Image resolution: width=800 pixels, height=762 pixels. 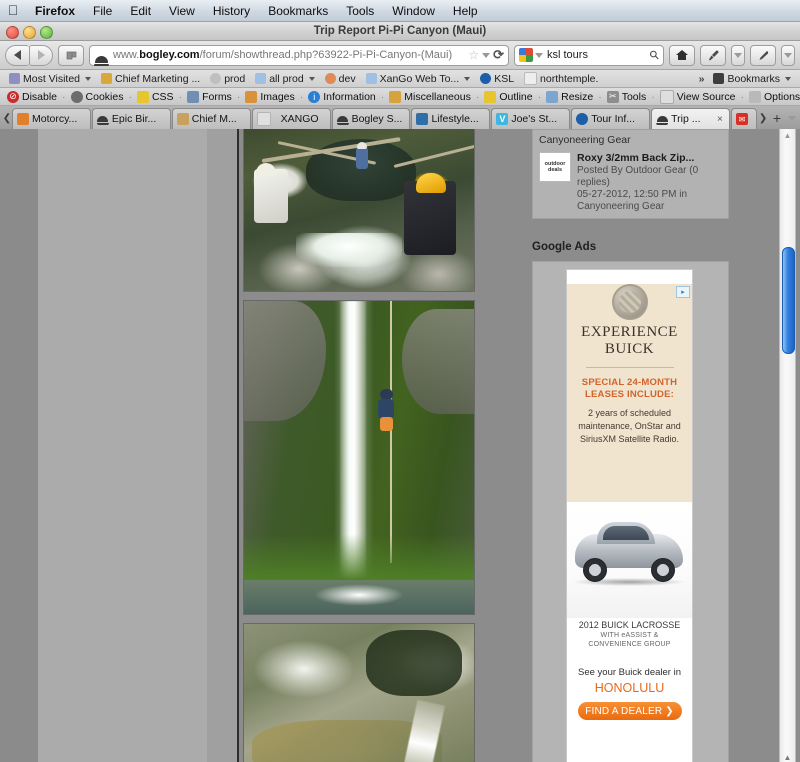 What do you see at coordinates (17, 55) in the screenshot?
I see `back-button` at bounding box center [17, 55].